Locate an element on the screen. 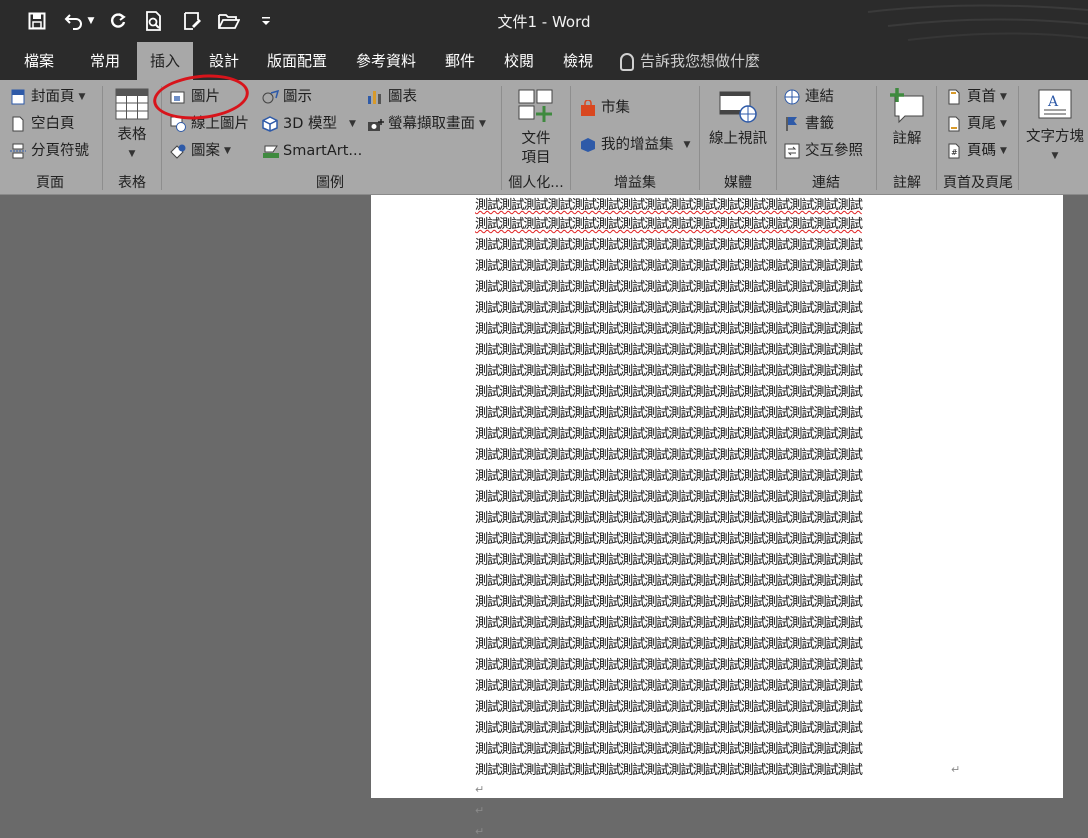  shapes-icon is located at coordinates (178, 151).